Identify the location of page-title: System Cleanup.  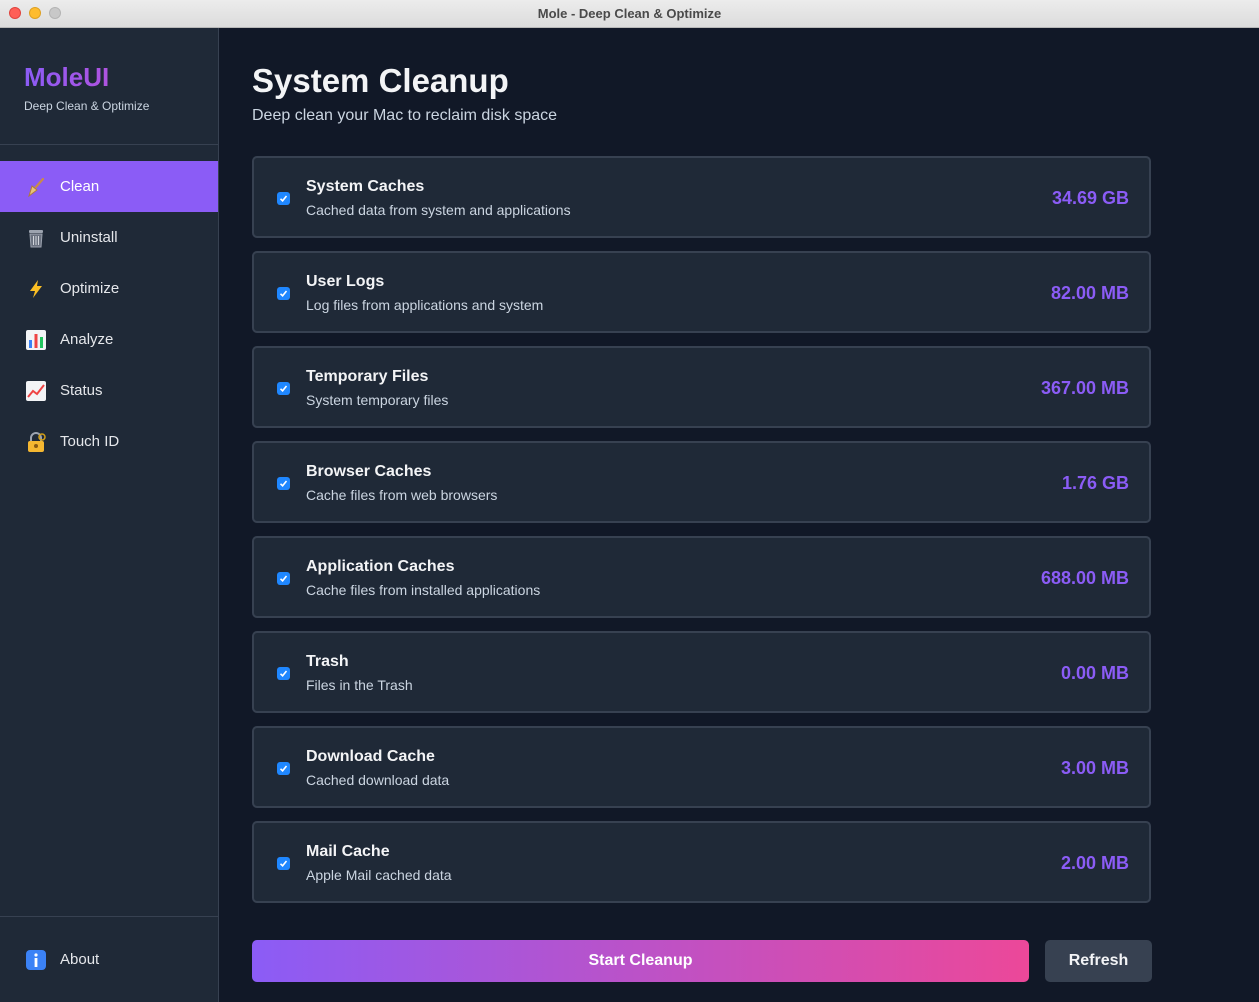
(380, 80).